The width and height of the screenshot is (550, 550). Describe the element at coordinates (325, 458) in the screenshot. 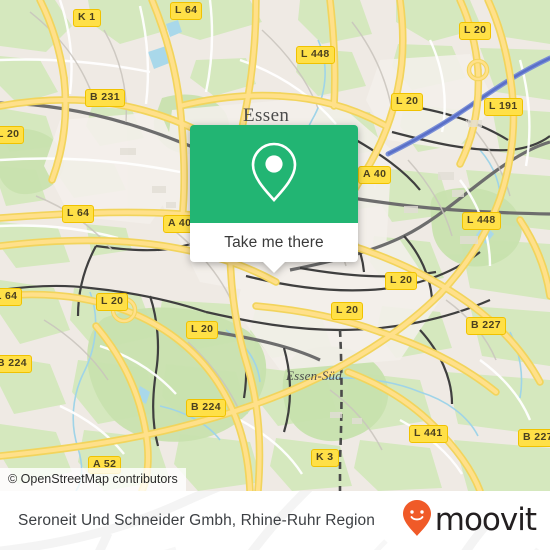

I see `road-shield: K 3` at that location.